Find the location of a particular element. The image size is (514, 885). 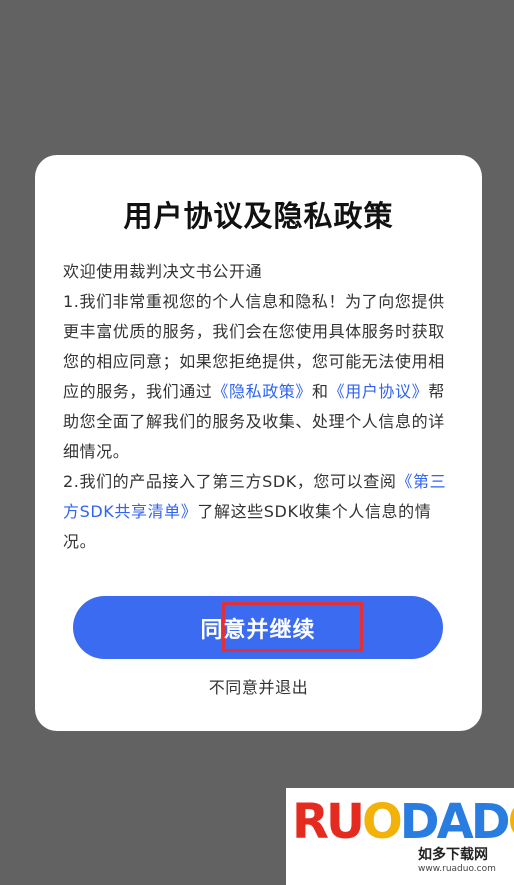

p2-text-before: 2.我们的产品接入了第三方SDK，您可以查阅 is located at coordinates (230, 481).